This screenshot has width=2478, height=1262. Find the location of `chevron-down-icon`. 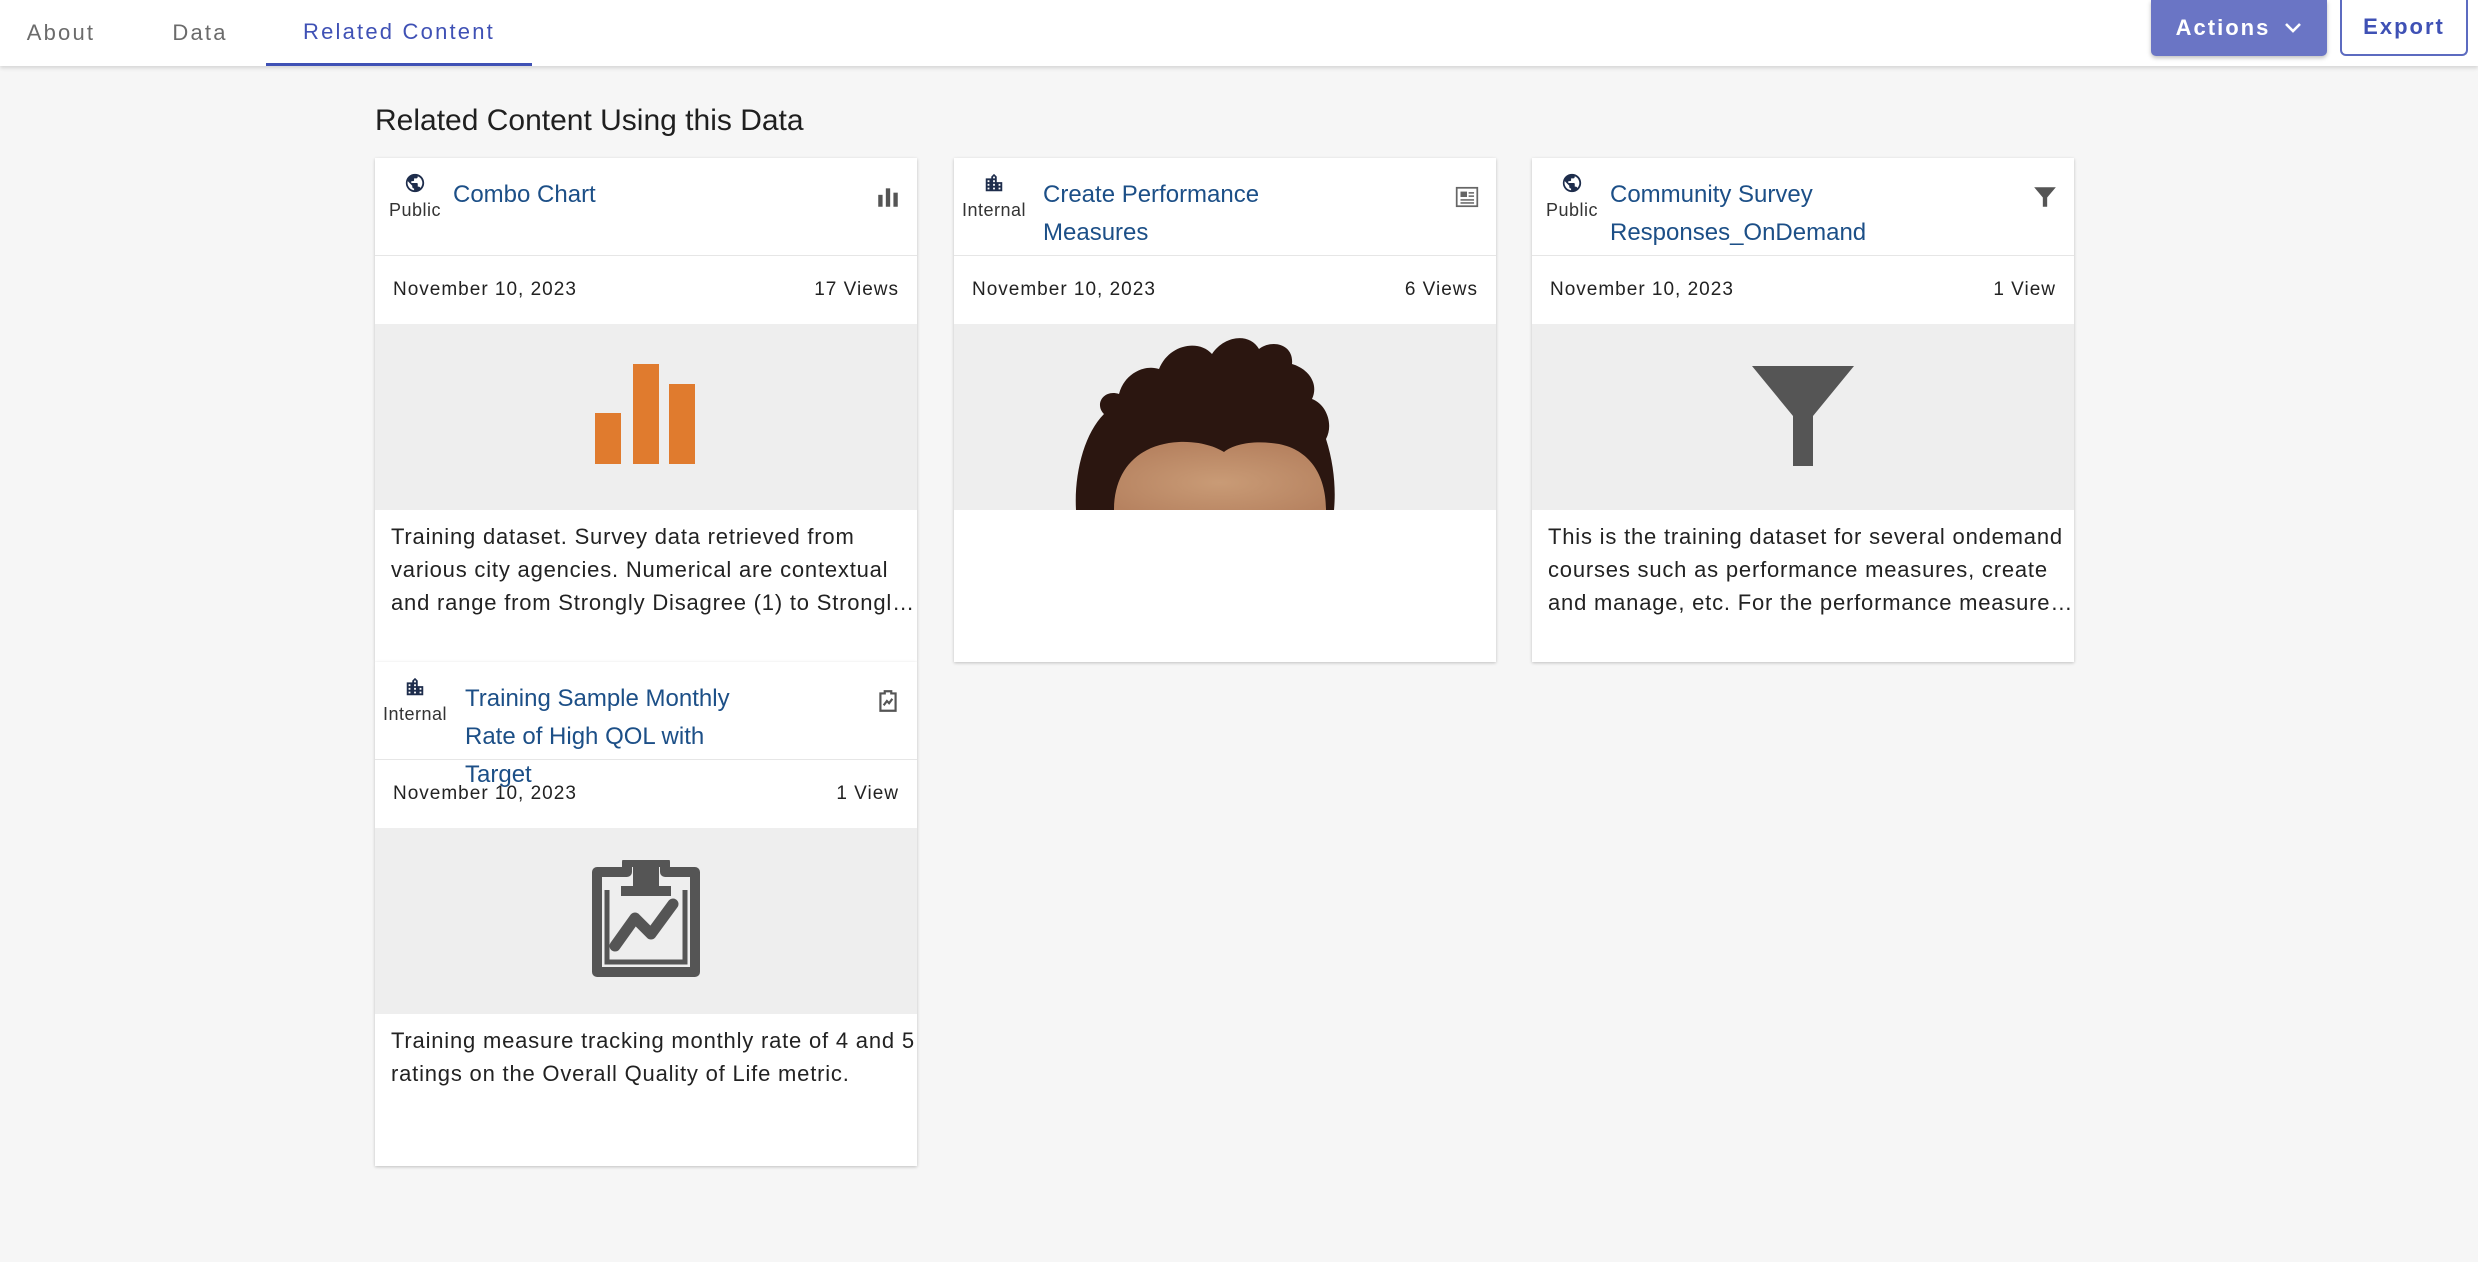

chevron-down-icon is located at coordinates (2293, 28).